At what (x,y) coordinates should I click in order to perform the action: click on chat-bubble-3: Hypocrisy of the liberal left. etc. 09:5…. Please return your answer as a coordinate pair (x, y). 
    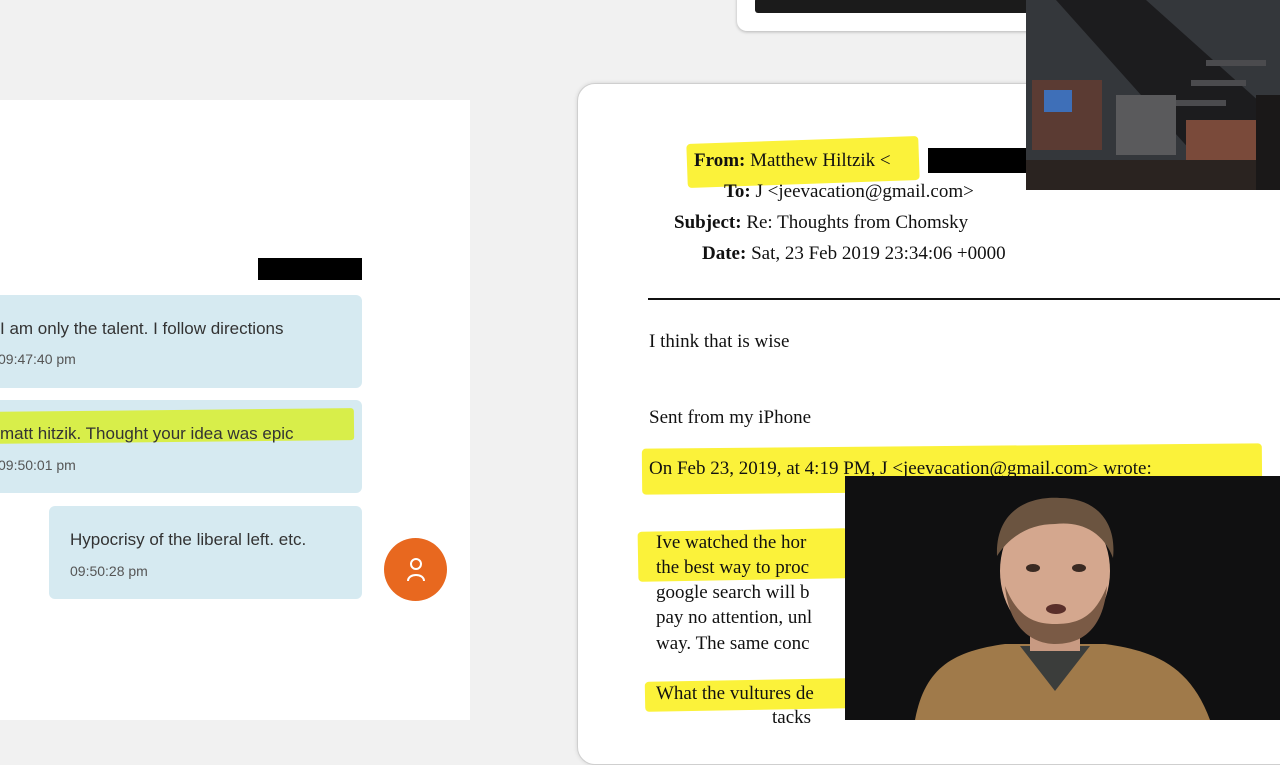
    Looking at the image, I should click on (205, 552).